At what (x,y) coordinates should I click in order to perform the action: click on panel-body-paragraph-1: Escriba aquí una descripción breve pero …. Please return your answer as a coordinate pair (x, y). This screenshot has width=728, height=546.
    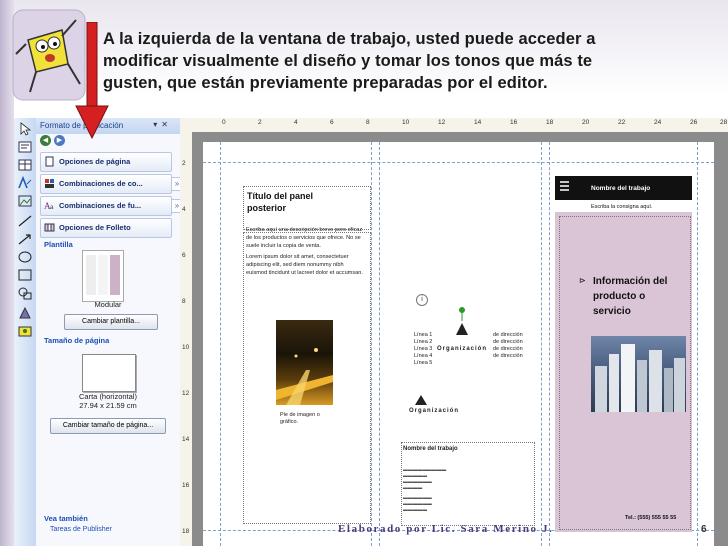
    Looking at the image, I should click on (304, 238).